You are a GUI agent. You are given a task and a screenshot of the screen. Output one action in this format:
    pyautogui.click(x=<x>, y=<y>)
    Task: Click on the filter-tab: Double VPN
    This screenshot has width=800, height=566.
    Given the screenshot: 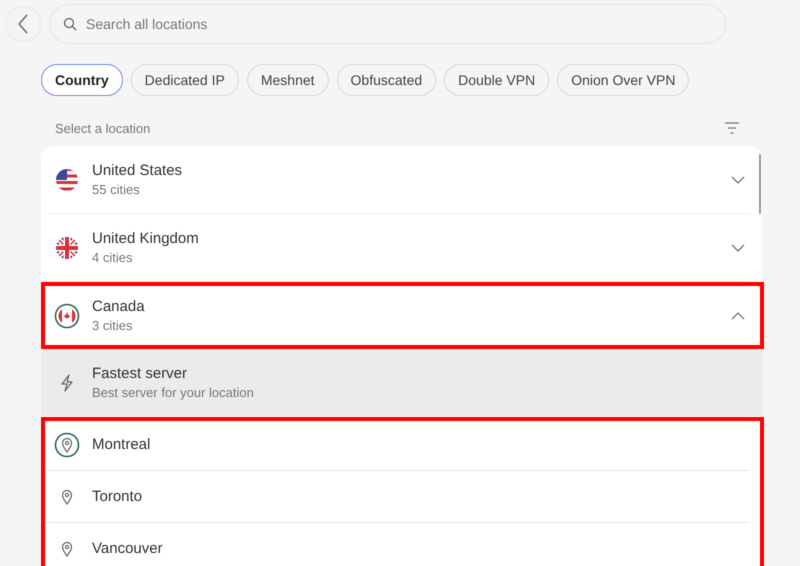 What is the action you would take?
    pyautogui.click(x=497, y=80)
    